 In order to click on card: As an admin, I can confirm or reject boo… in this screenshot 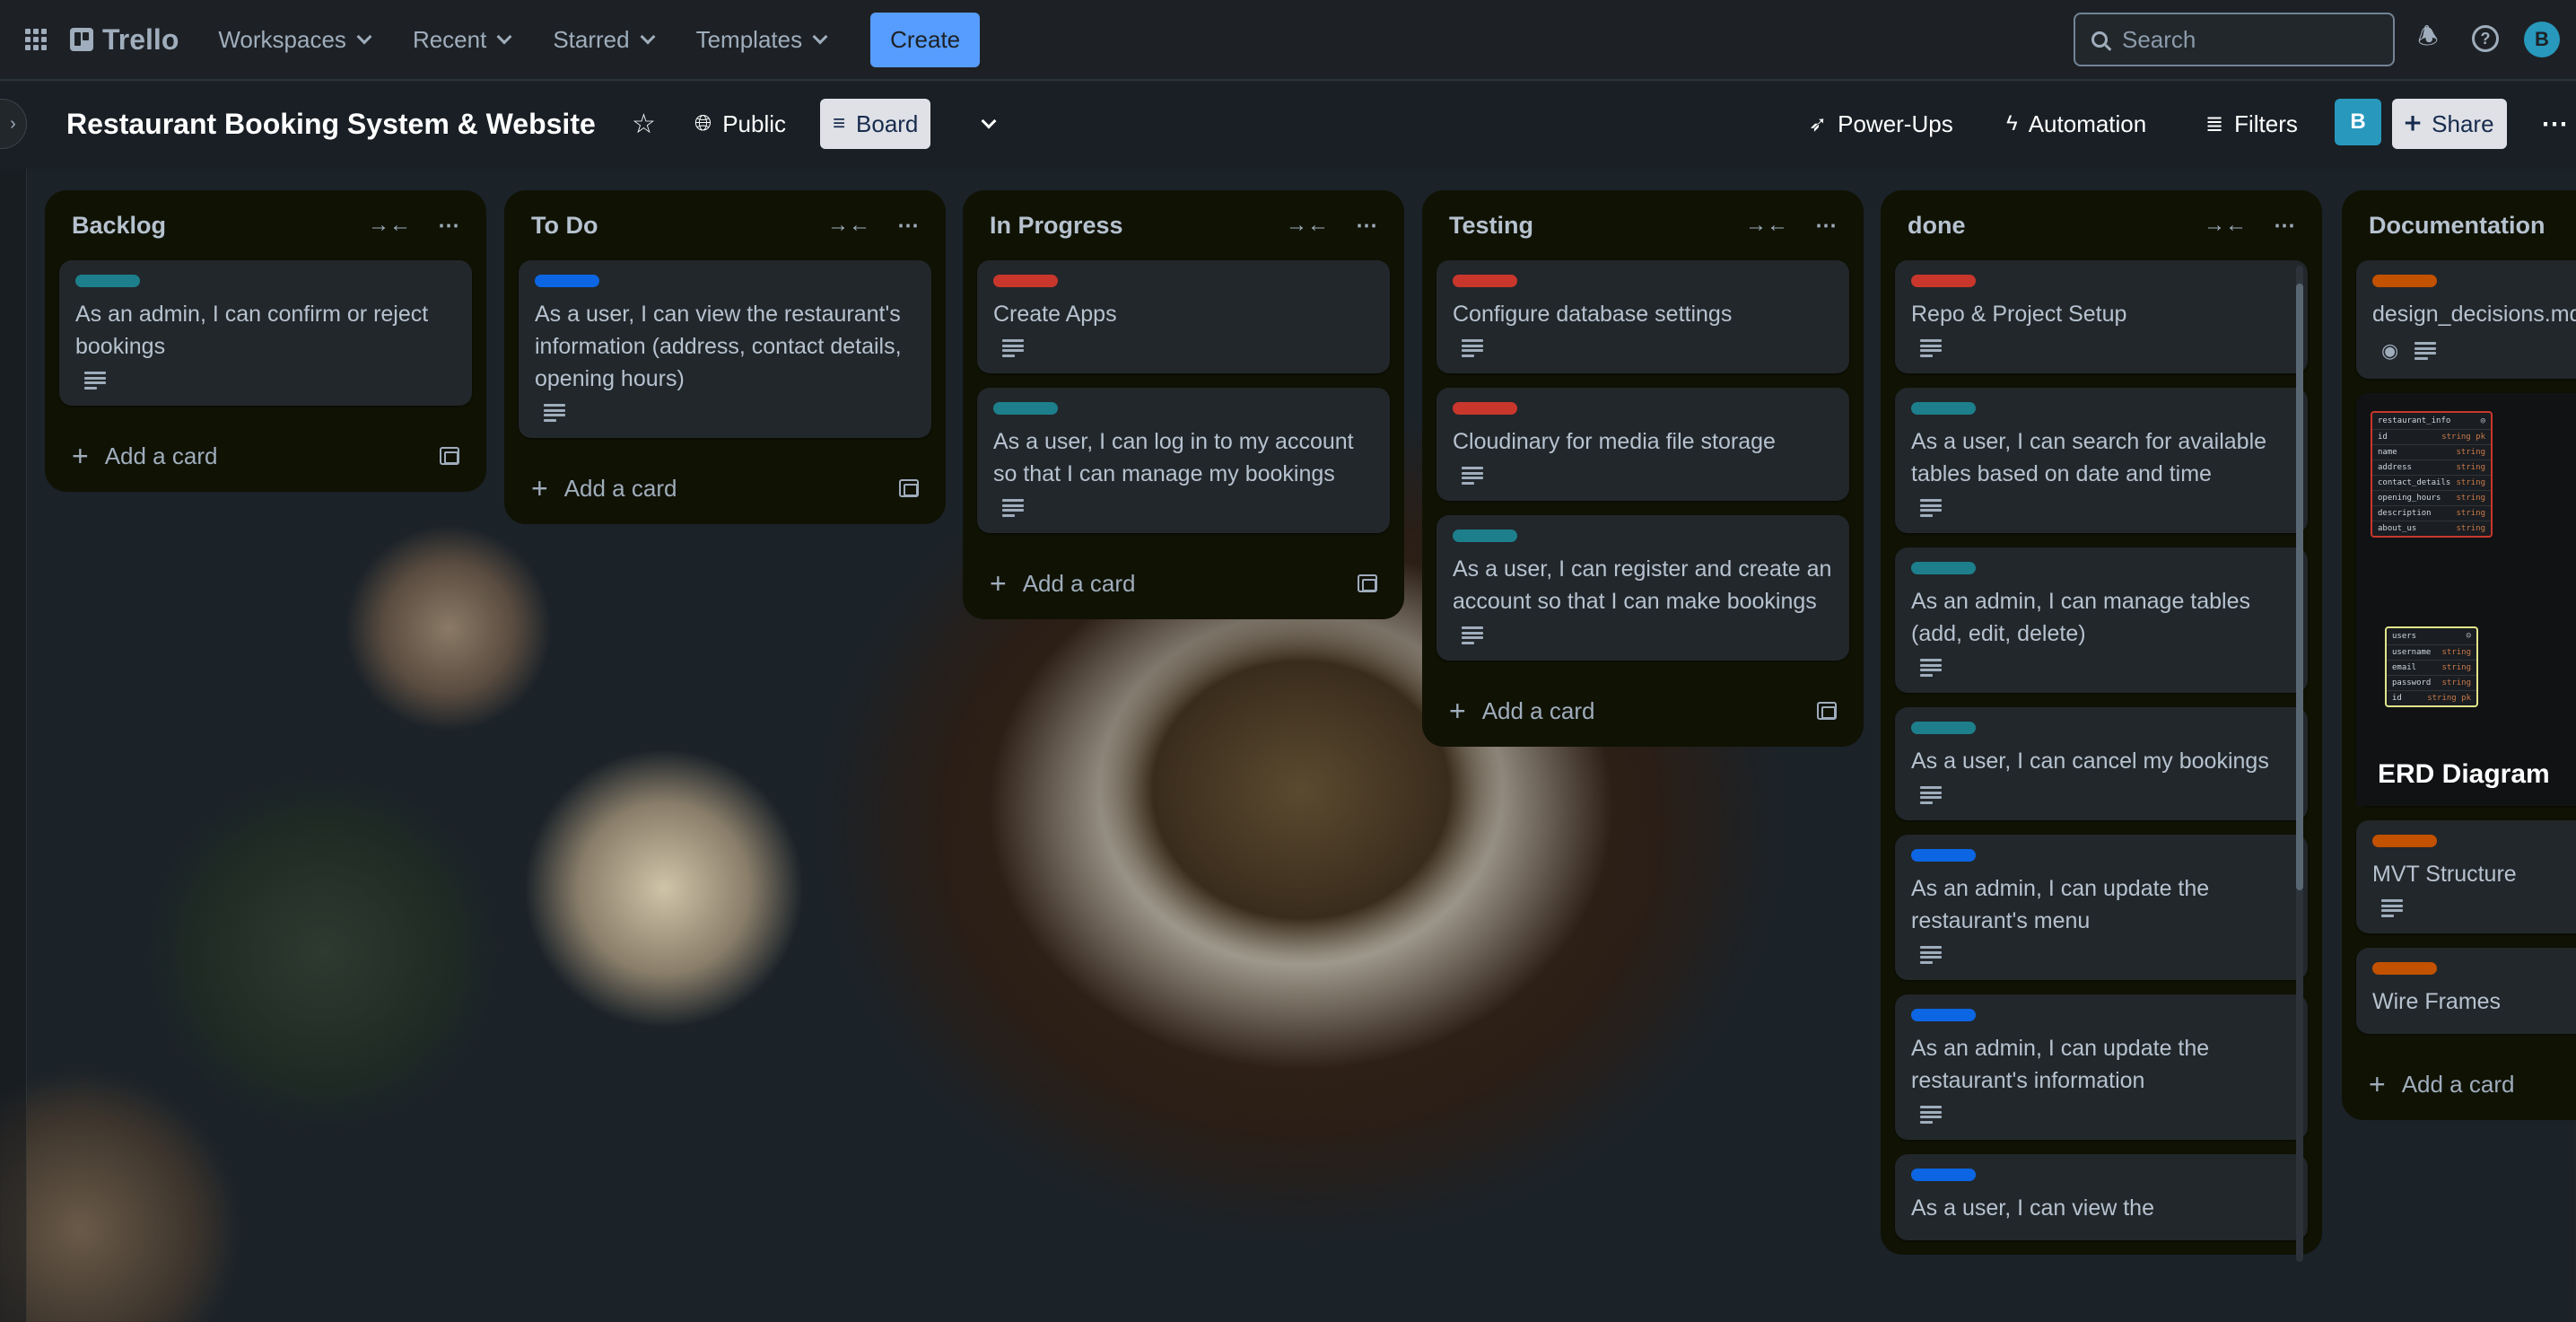, I will do `click(265, 333)`.